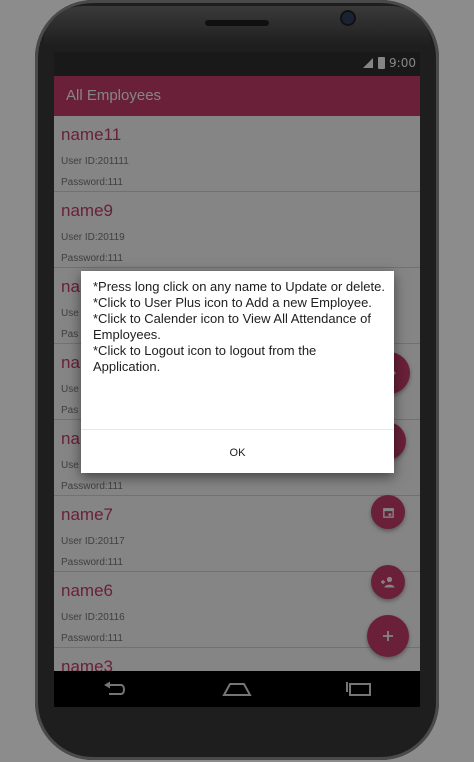 The image size is (474, 762). I want to click on dialog-divider, so click(237, 429).